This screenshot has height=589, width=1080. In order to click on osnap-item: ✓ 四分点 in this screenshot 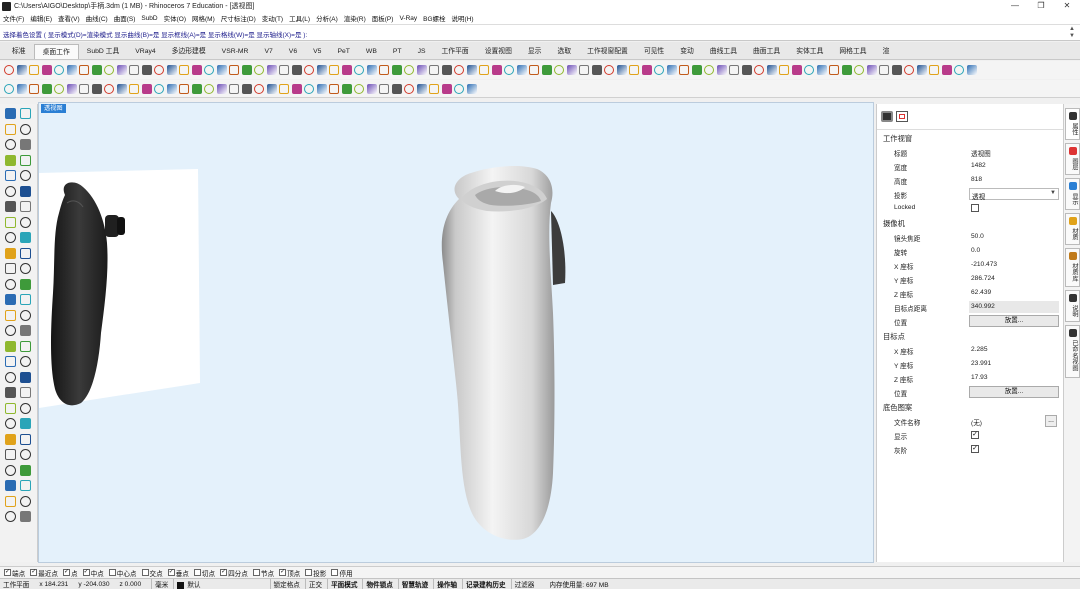, I will do `click(234, 573)`.